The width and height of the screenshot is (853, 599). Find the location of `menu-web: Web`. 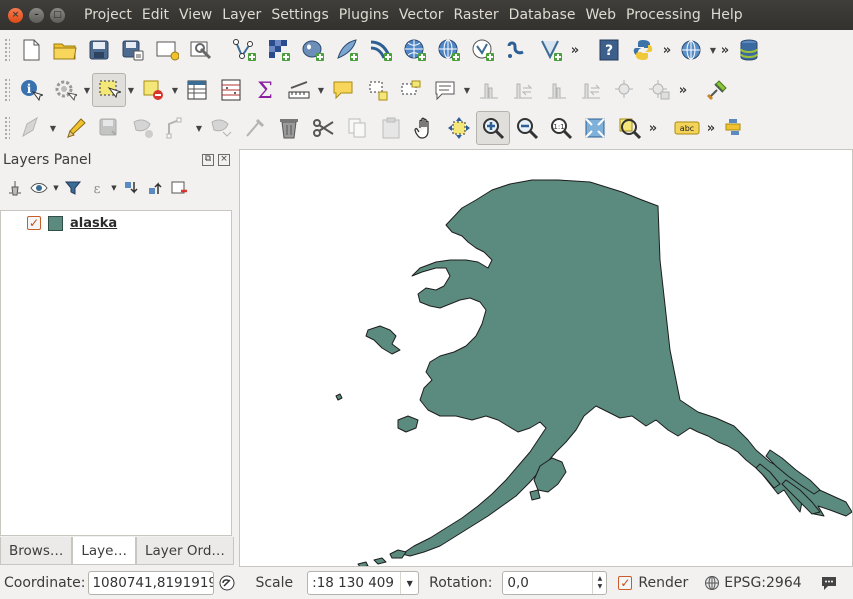

menu-web: Web is located at coordinates (600, 15).